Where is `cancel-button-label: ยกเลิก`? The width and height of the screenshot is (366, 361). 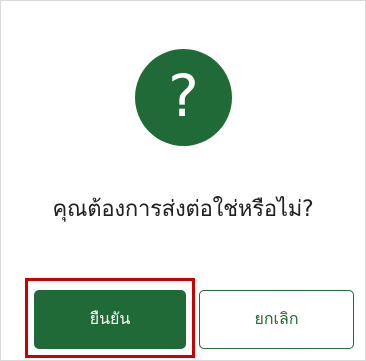 cancel-button-label: ยกเลิก is located at coordinates (276, 318).